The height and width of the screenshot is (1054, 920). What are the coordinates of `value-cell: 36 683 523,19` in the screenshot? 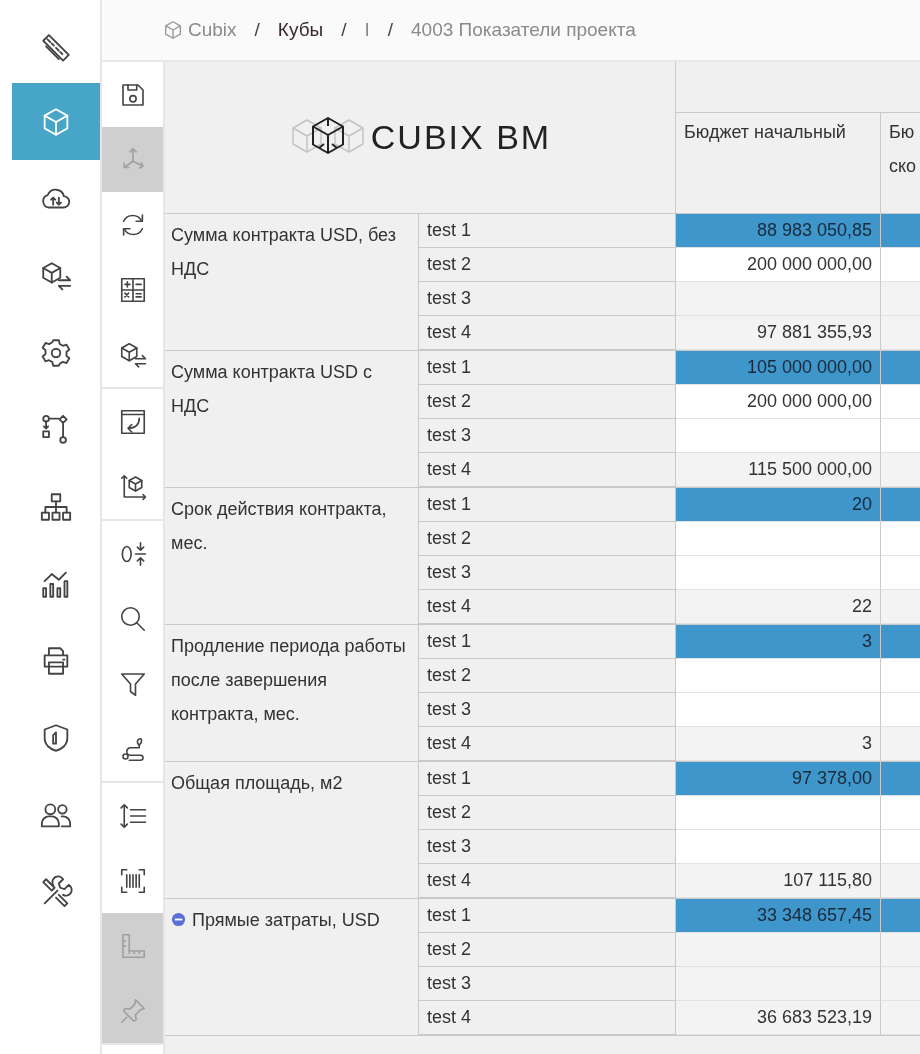 It's located at (778, 1018).